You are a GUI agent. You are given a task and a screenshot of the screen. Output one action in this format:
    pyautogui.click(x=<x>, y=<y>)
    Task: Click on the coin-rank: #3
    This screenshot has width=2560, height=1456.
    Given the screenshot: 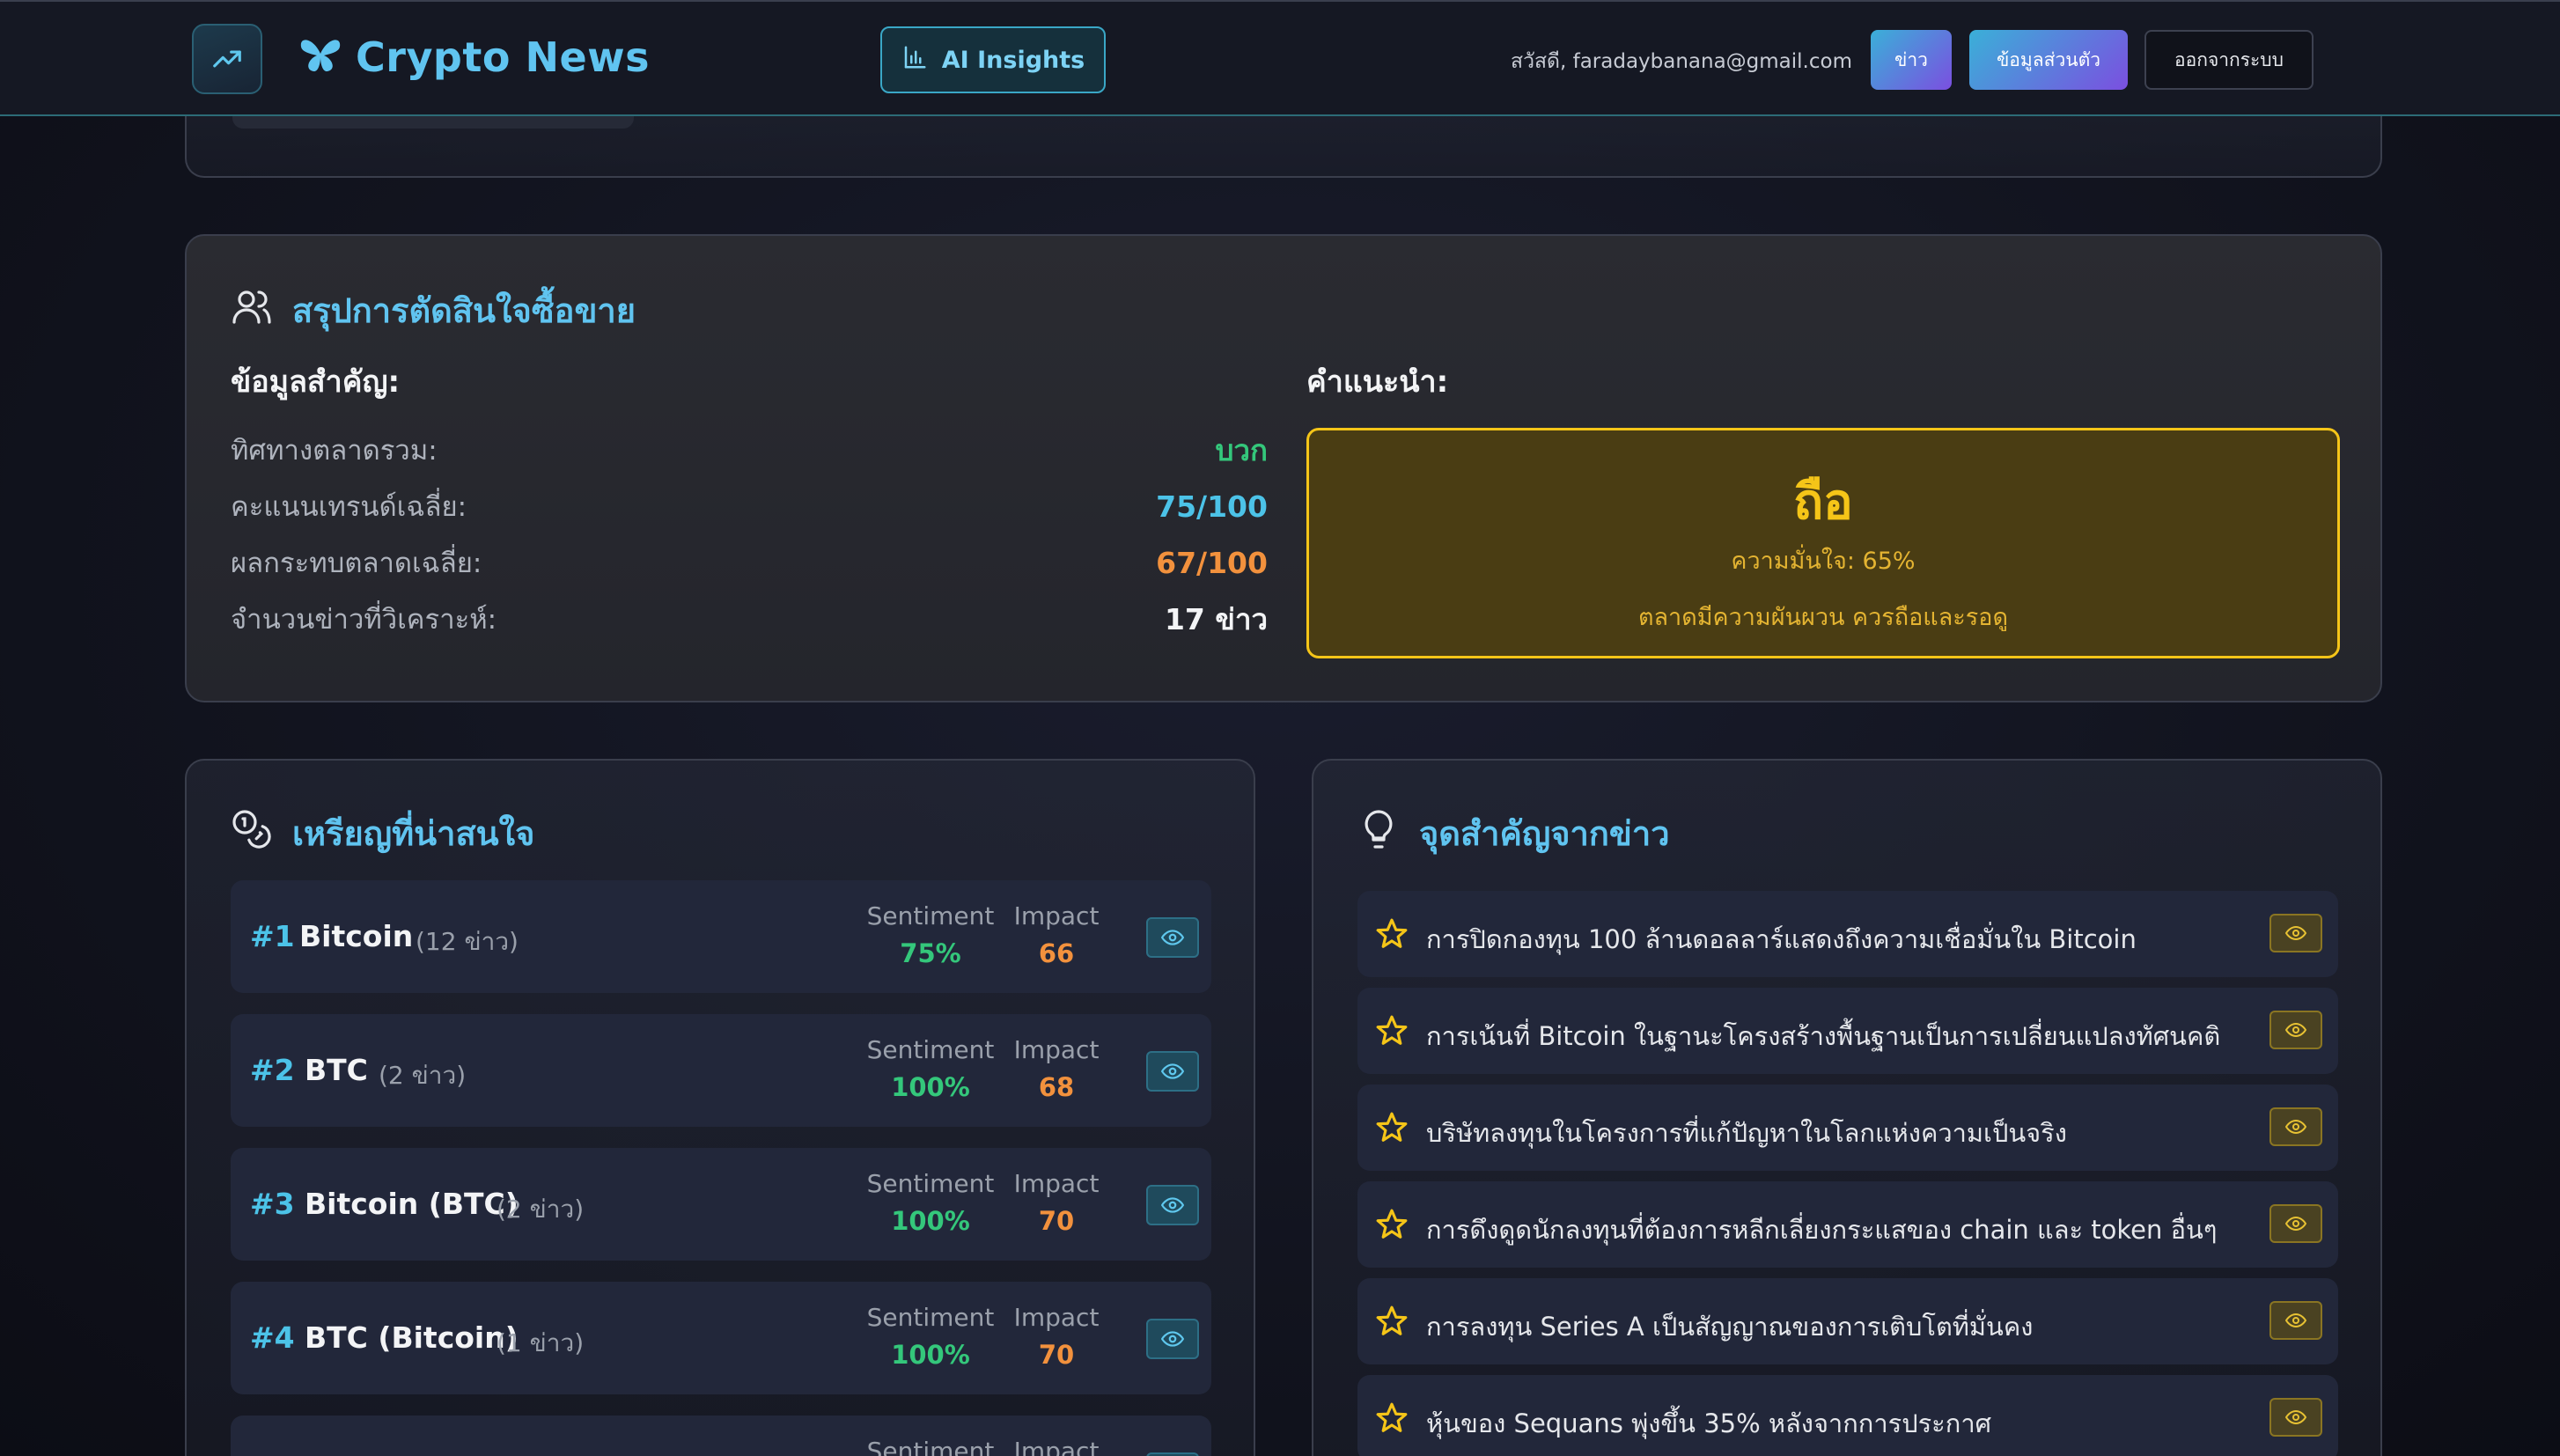 What is the action you would take?
    pyautogui.click(x=272, y=1204)
    